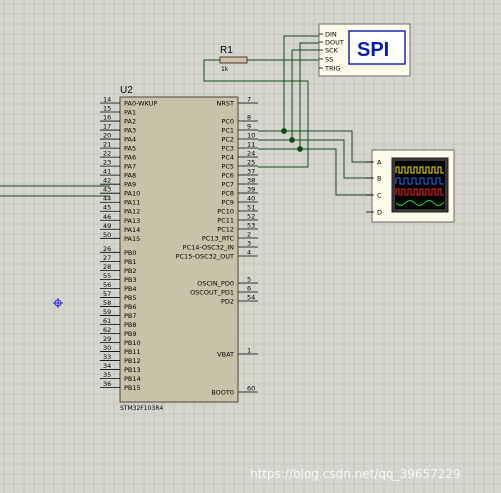 The image size is (501, 493). I want to click on mcu-pin-label: PD2, so click(227, 302).